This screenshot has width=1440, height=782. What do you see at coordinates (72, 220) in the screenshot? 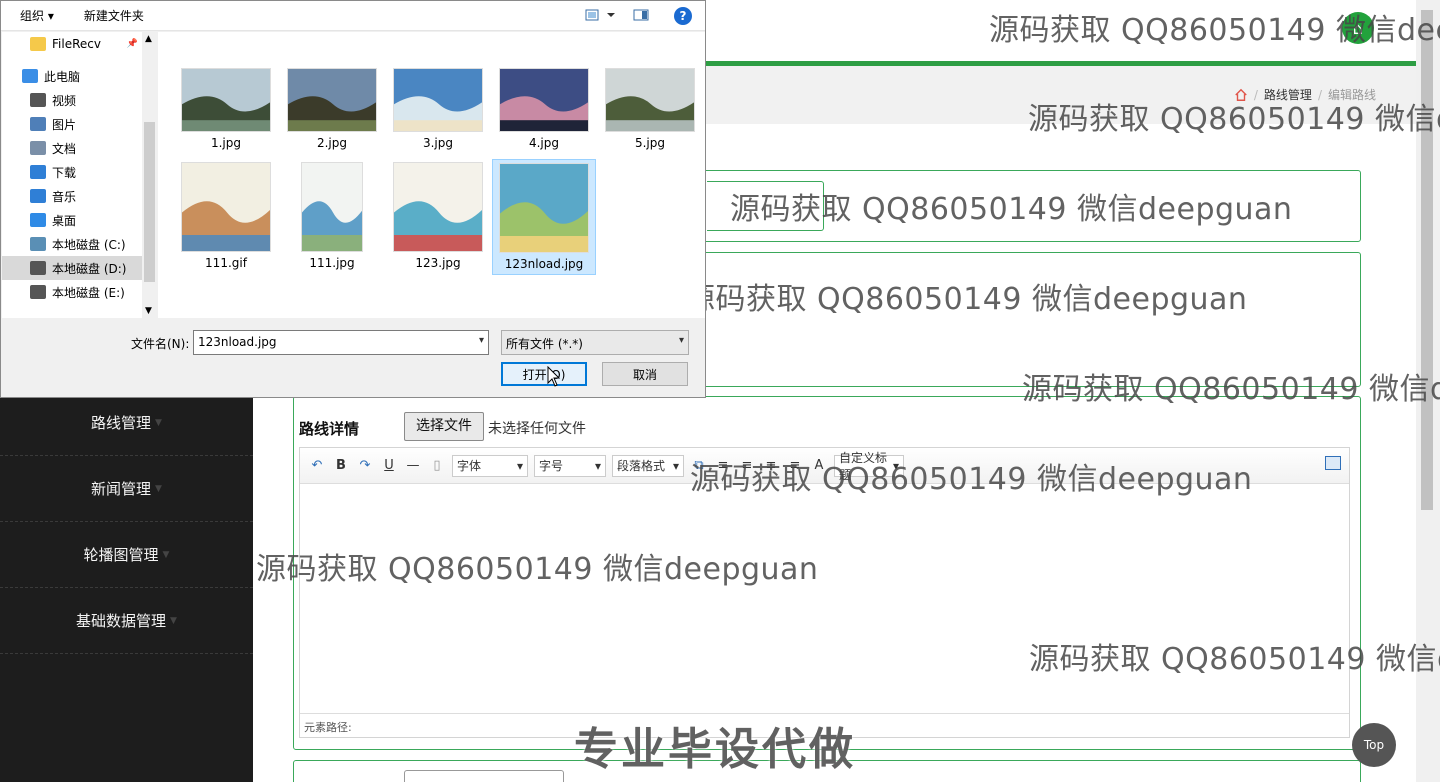
I see `nav-item: 桌面` at bounding box center [72, 220].